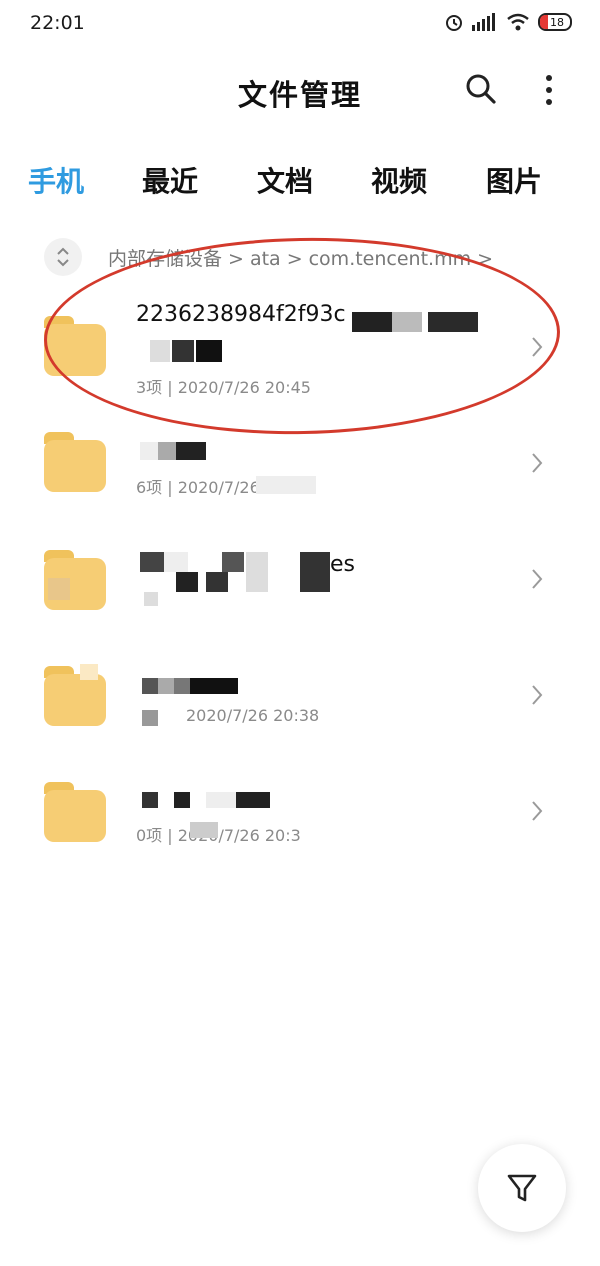 Image resolution: width=600 pixels, height=1266 pixels. What do you see at coordinates (342, 564) in the screenshot?
I see `file-name: es` at bounding box center [342, 564].